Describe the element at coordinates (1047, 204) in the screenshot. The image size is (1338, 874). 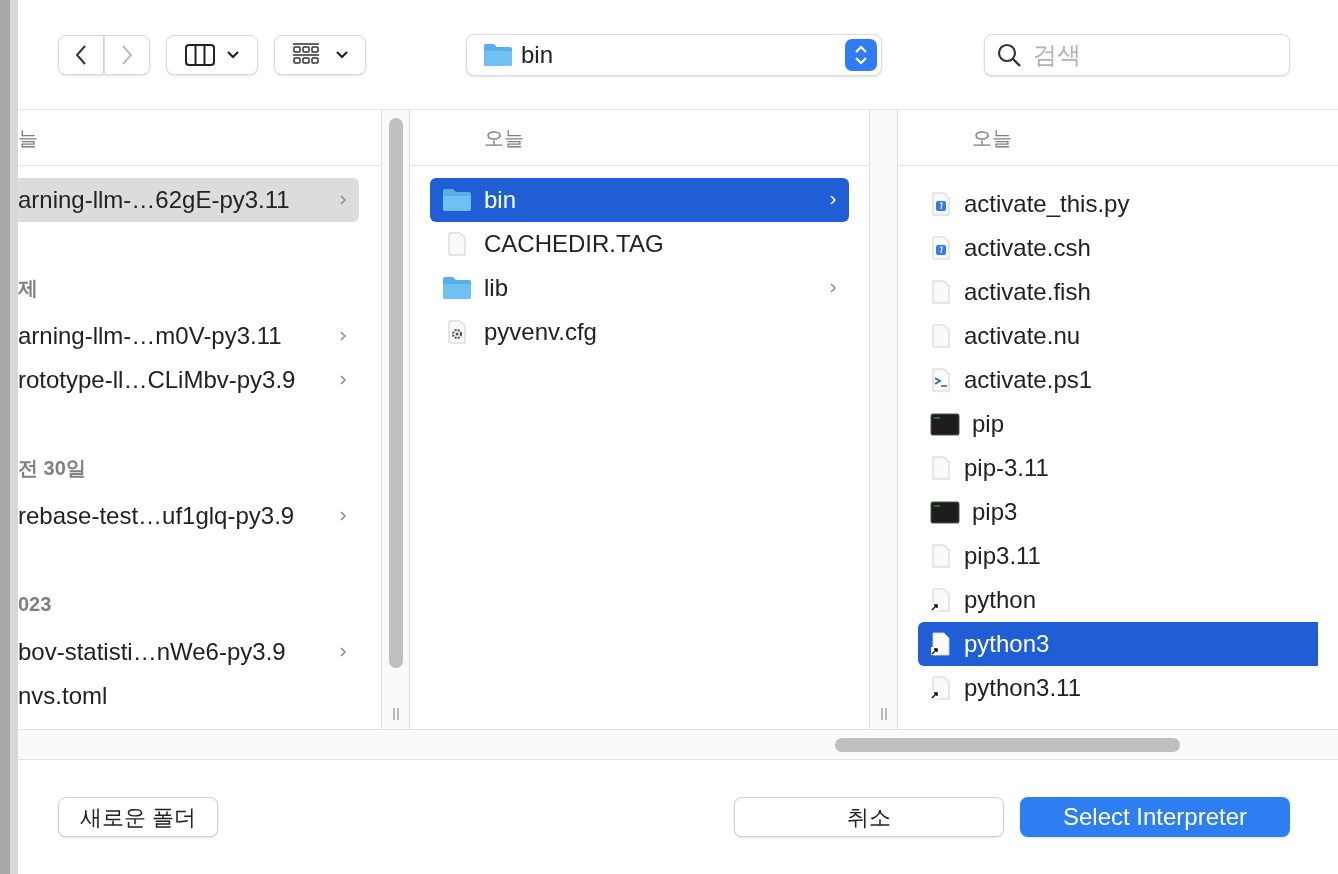
I see `file-name: activate_this.py` at that location.